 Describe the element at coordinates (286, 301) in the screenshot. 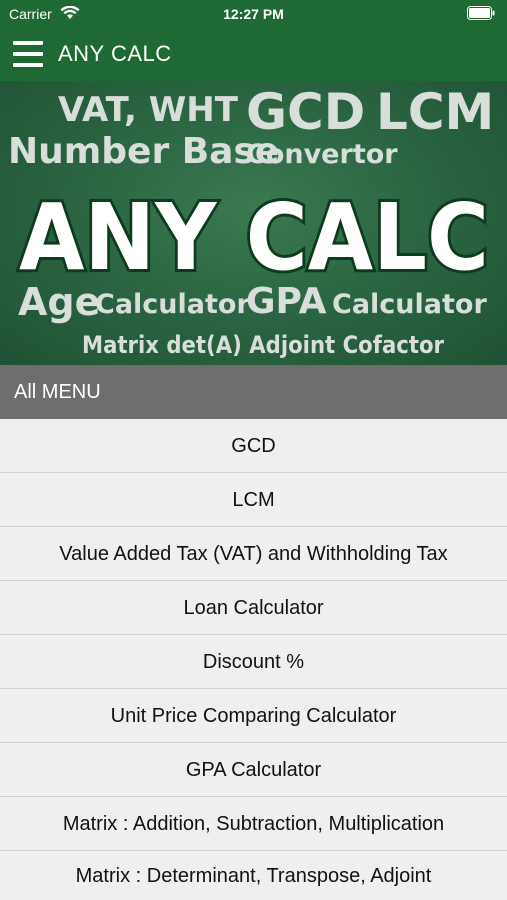

I see `banner-gpa: GPA` at that location.